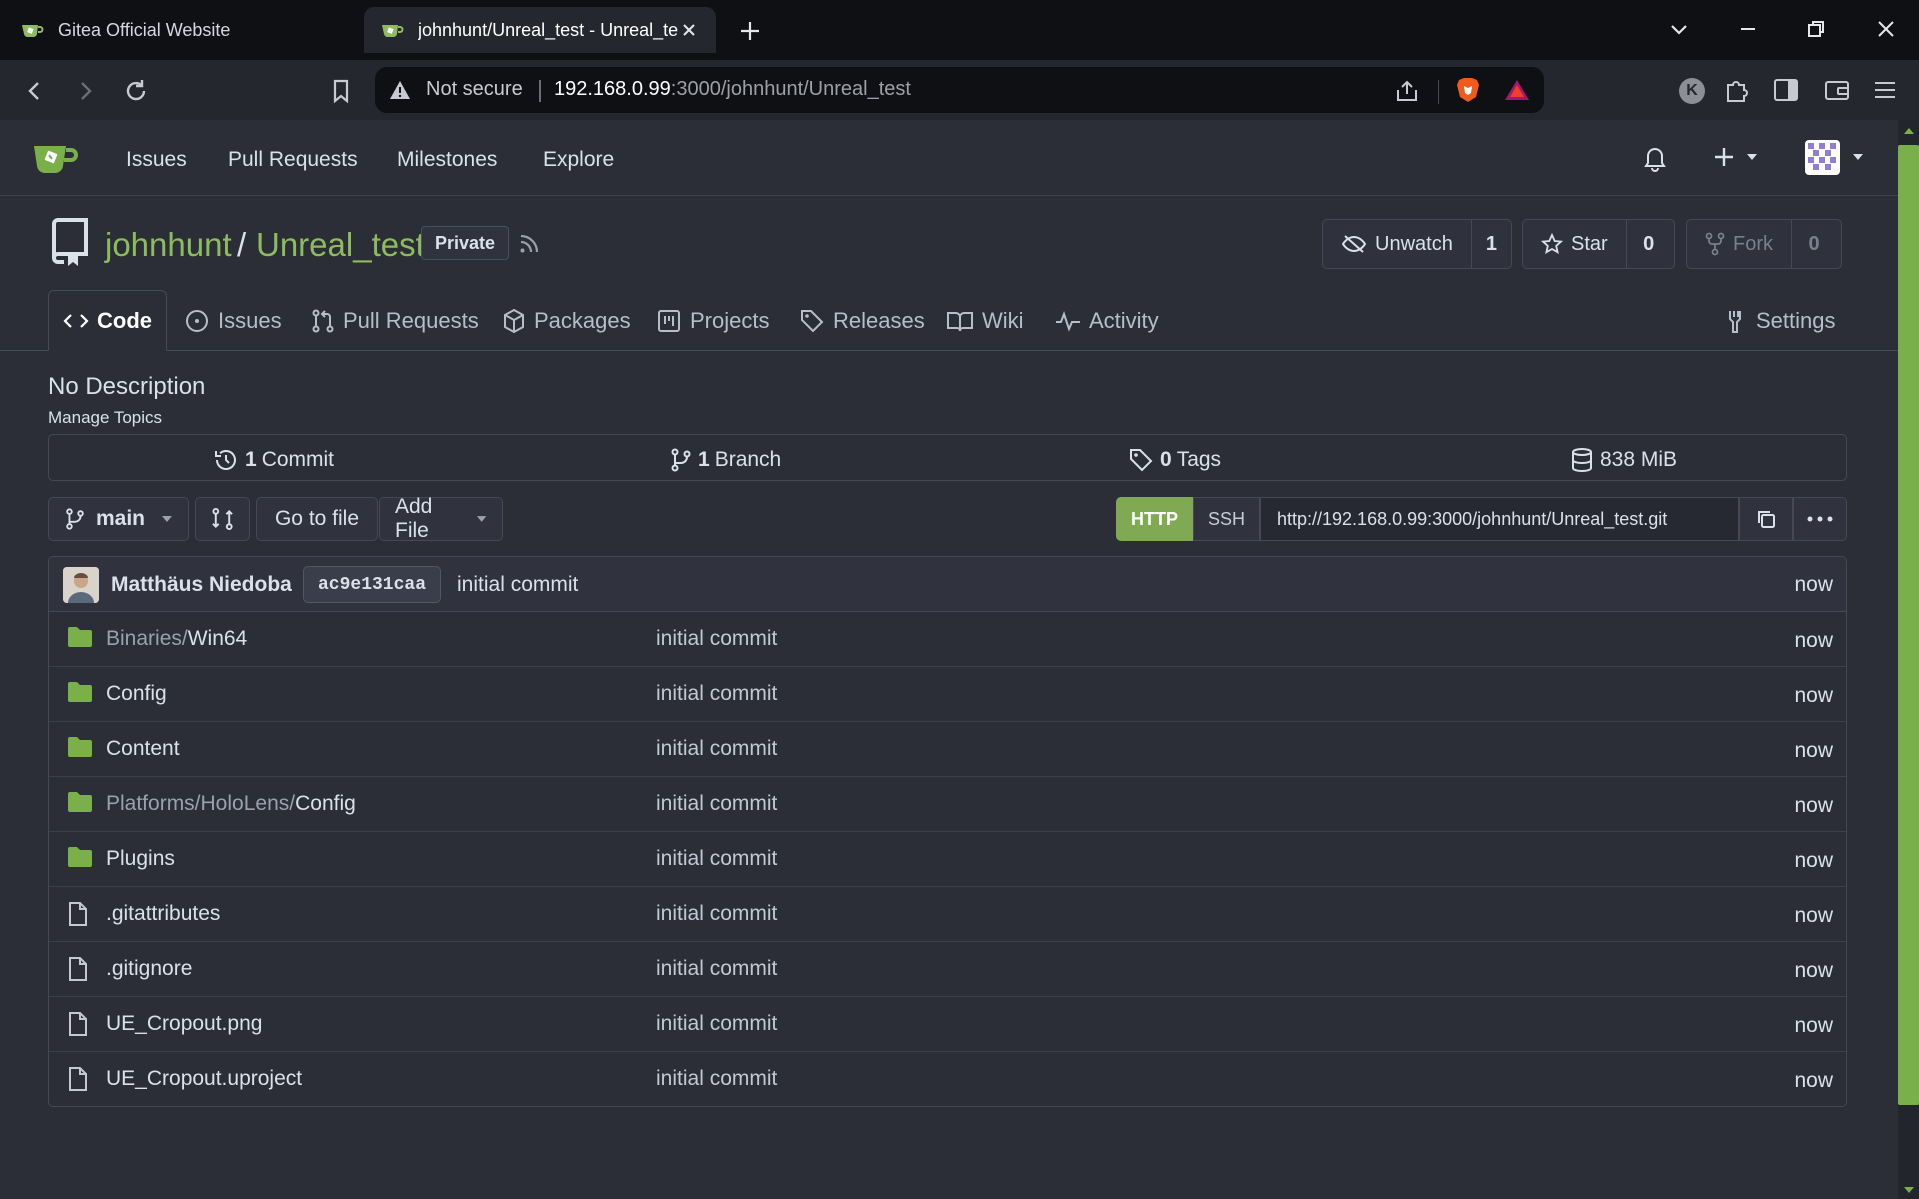  Describe the element at coordinates (1655, 158) in the screenshot. I see `bell-icon` at that location.